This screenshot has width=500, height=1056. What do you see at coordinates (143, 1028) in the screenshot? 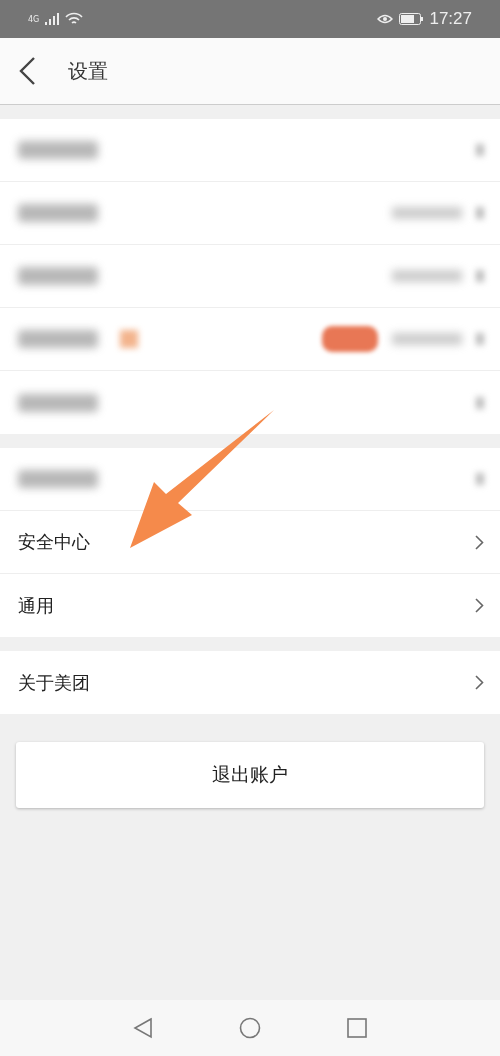
I see `back-triangle-icon` at bounding box center [143, 1028].